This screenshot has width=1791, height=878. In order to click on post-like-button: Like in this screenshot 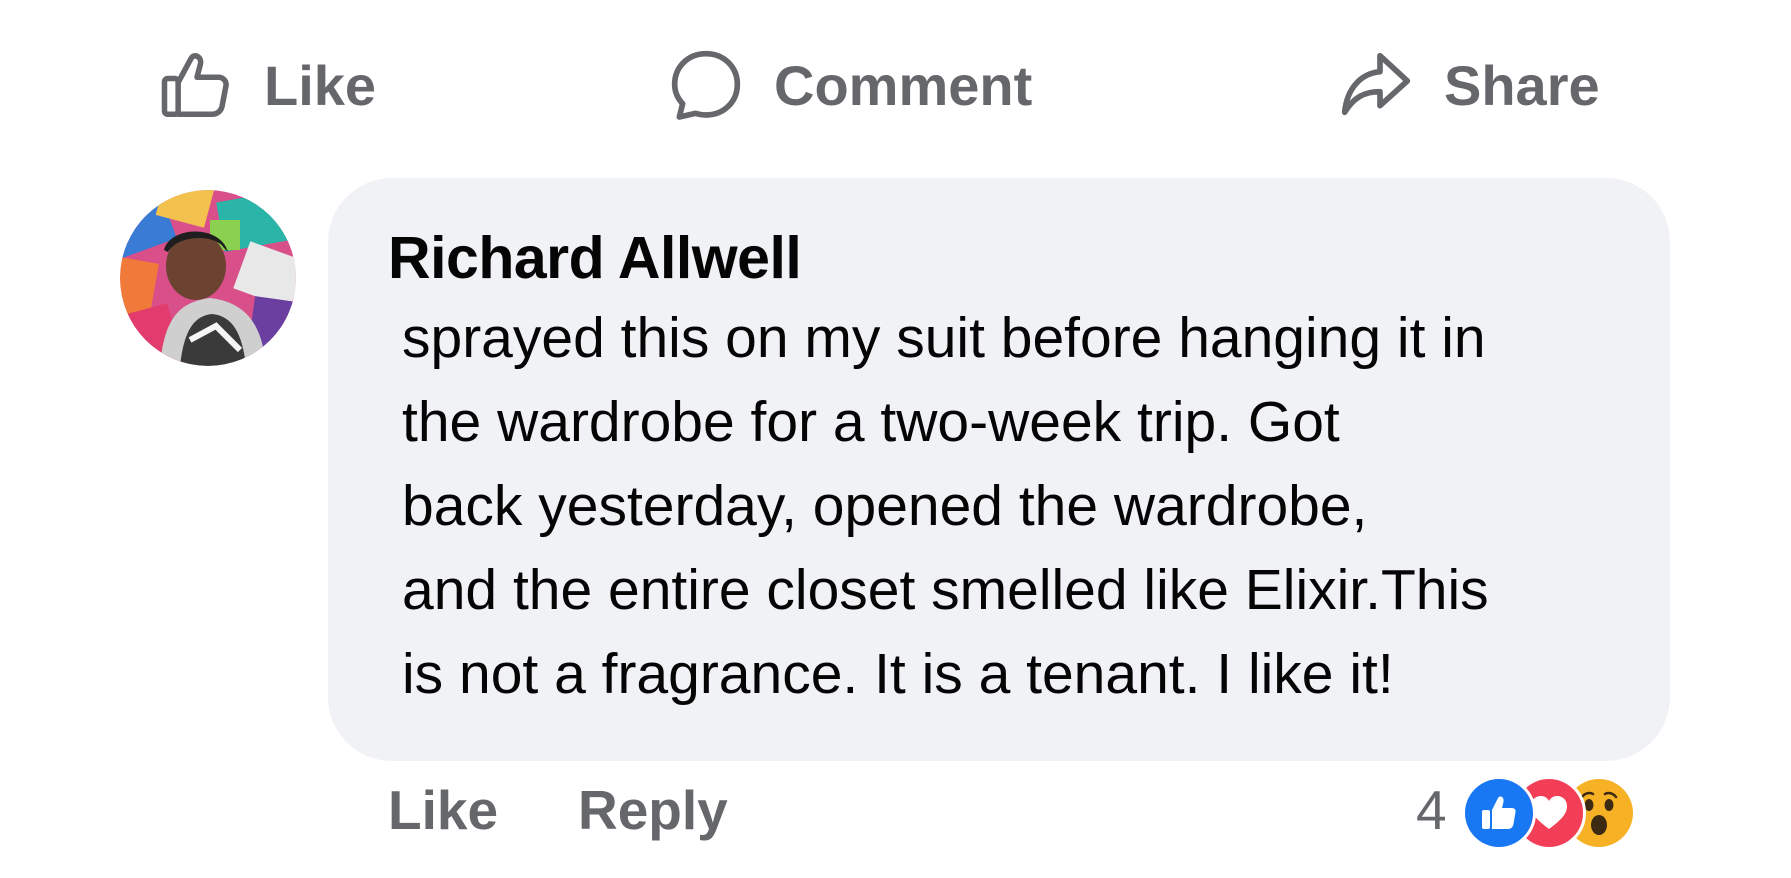, I will do `click(267, 85)`.